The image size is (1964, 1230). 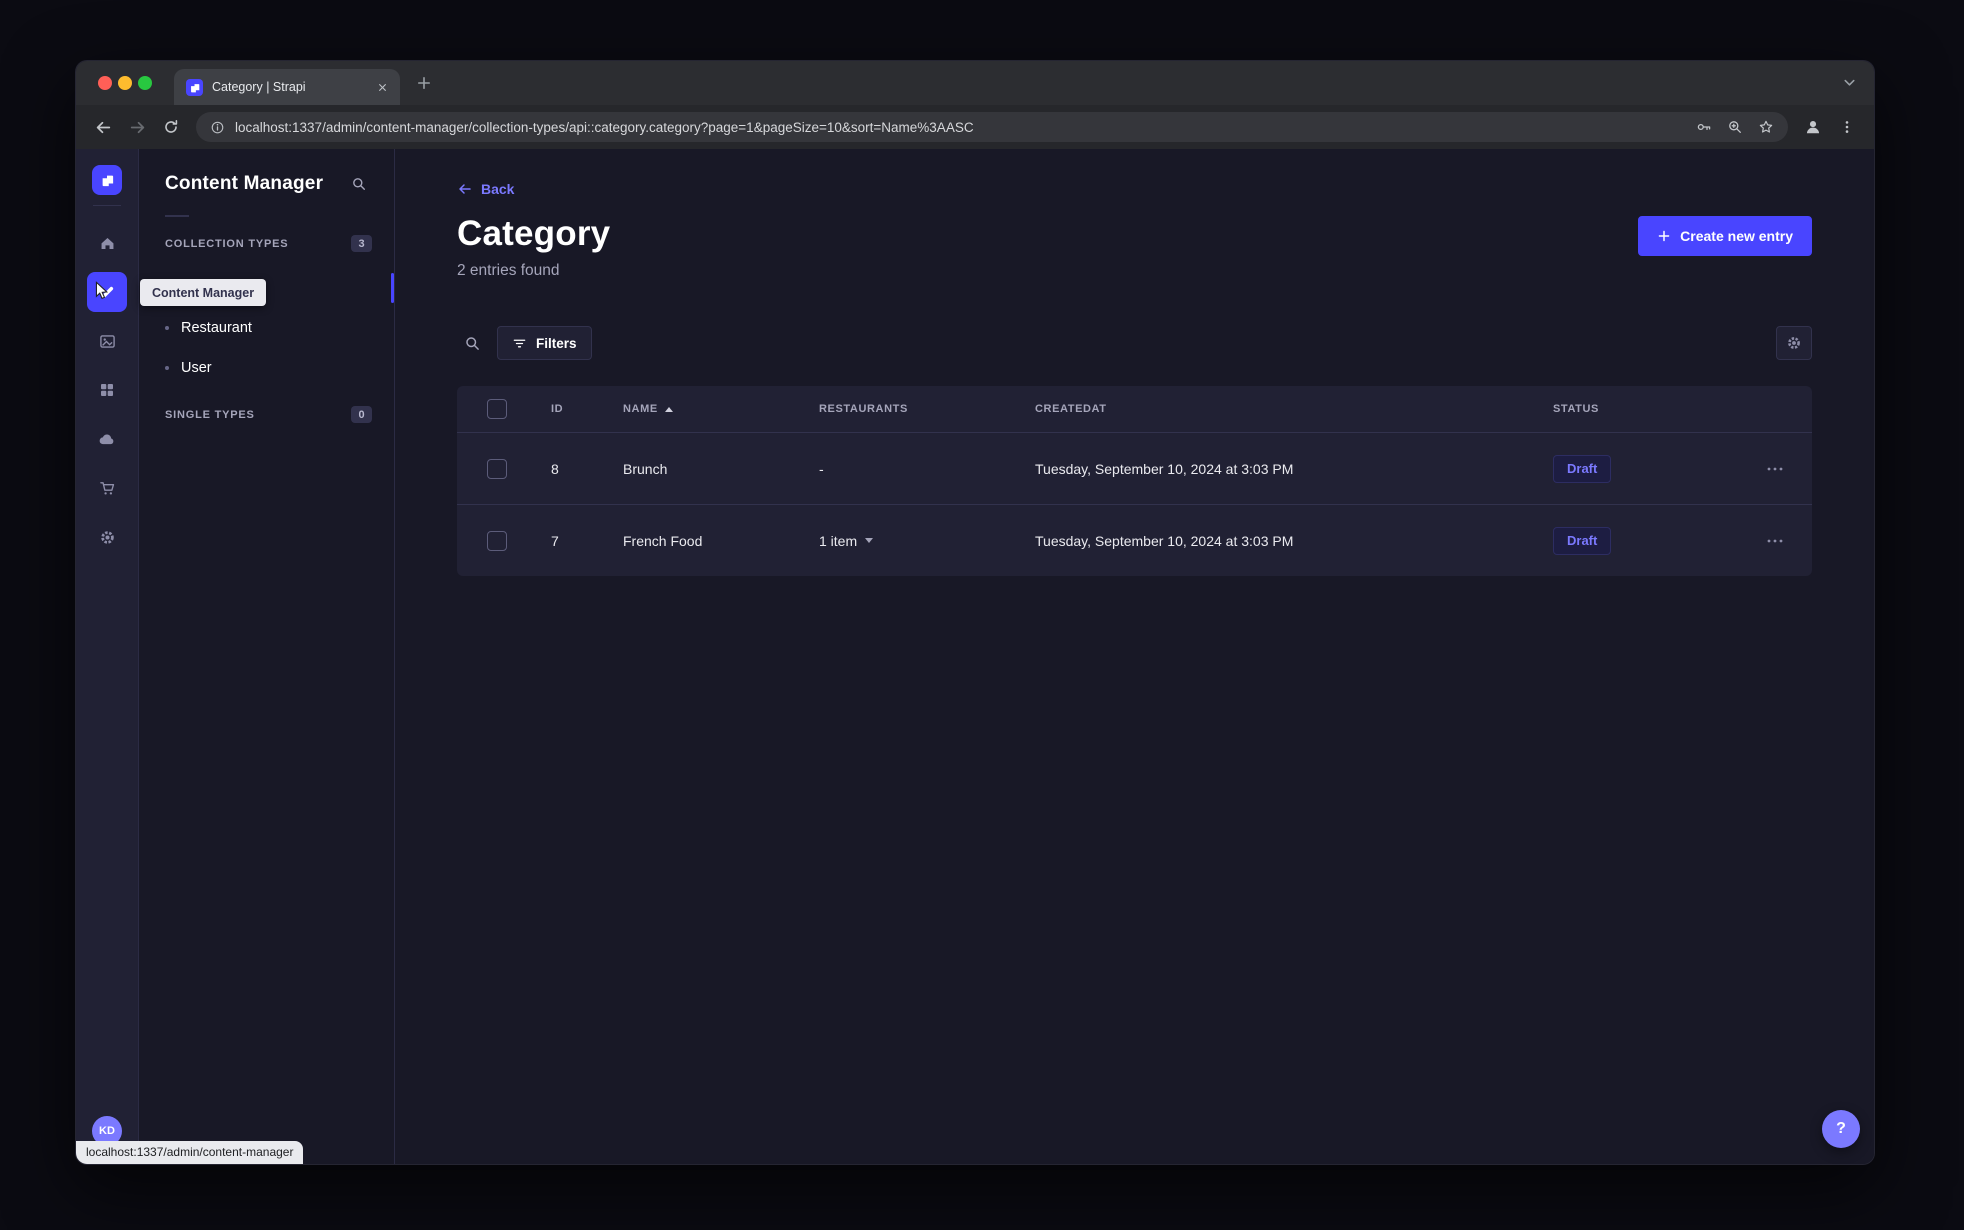 What do you see at coordinates (227, 243) in the screenshot?
I see `section-label: COLLECTION TYPES` at bounding box center [227, 243].